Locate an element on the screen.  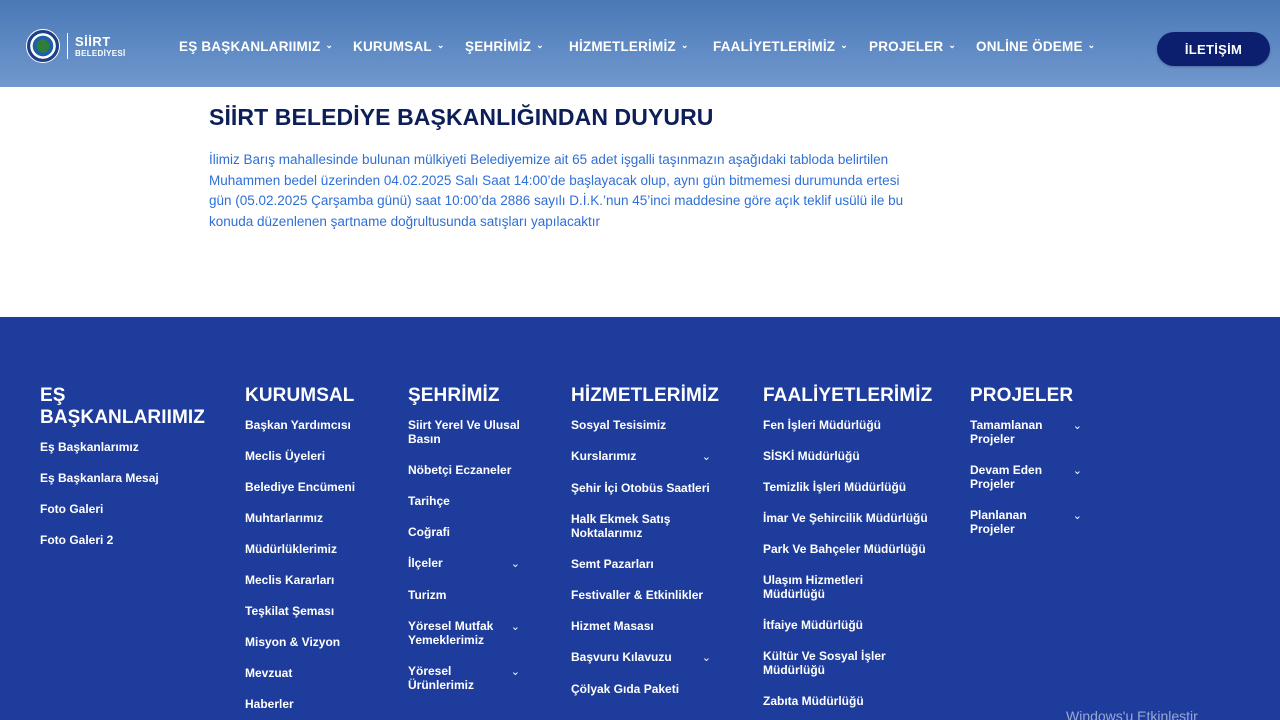
footer-link-label: Eş Başkanlara Mesaj is located at coordinates (99, 478).